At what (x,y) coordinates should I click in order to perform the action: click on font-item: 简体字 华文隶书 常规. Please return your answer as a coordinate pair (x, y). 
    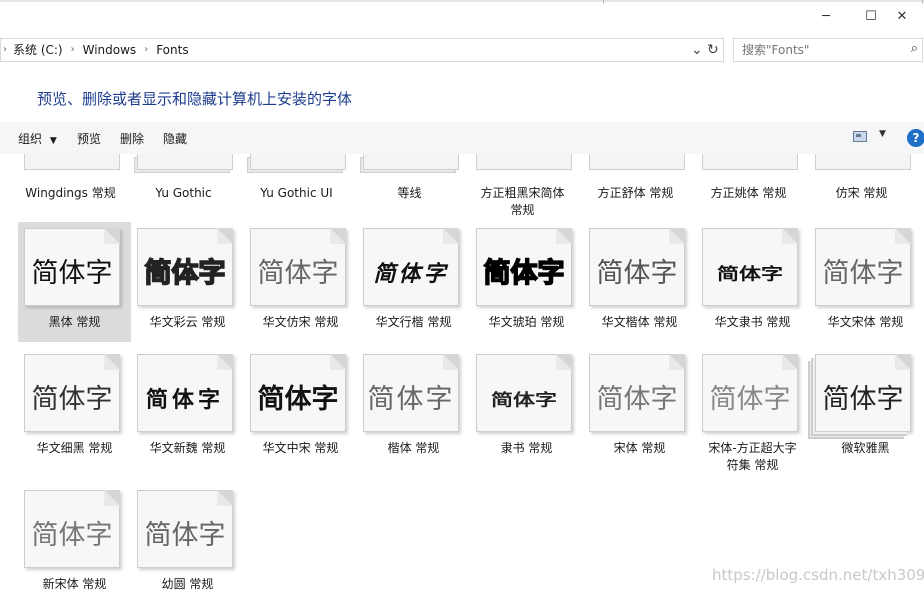
    Looking at the image, I should click on (752, 282).